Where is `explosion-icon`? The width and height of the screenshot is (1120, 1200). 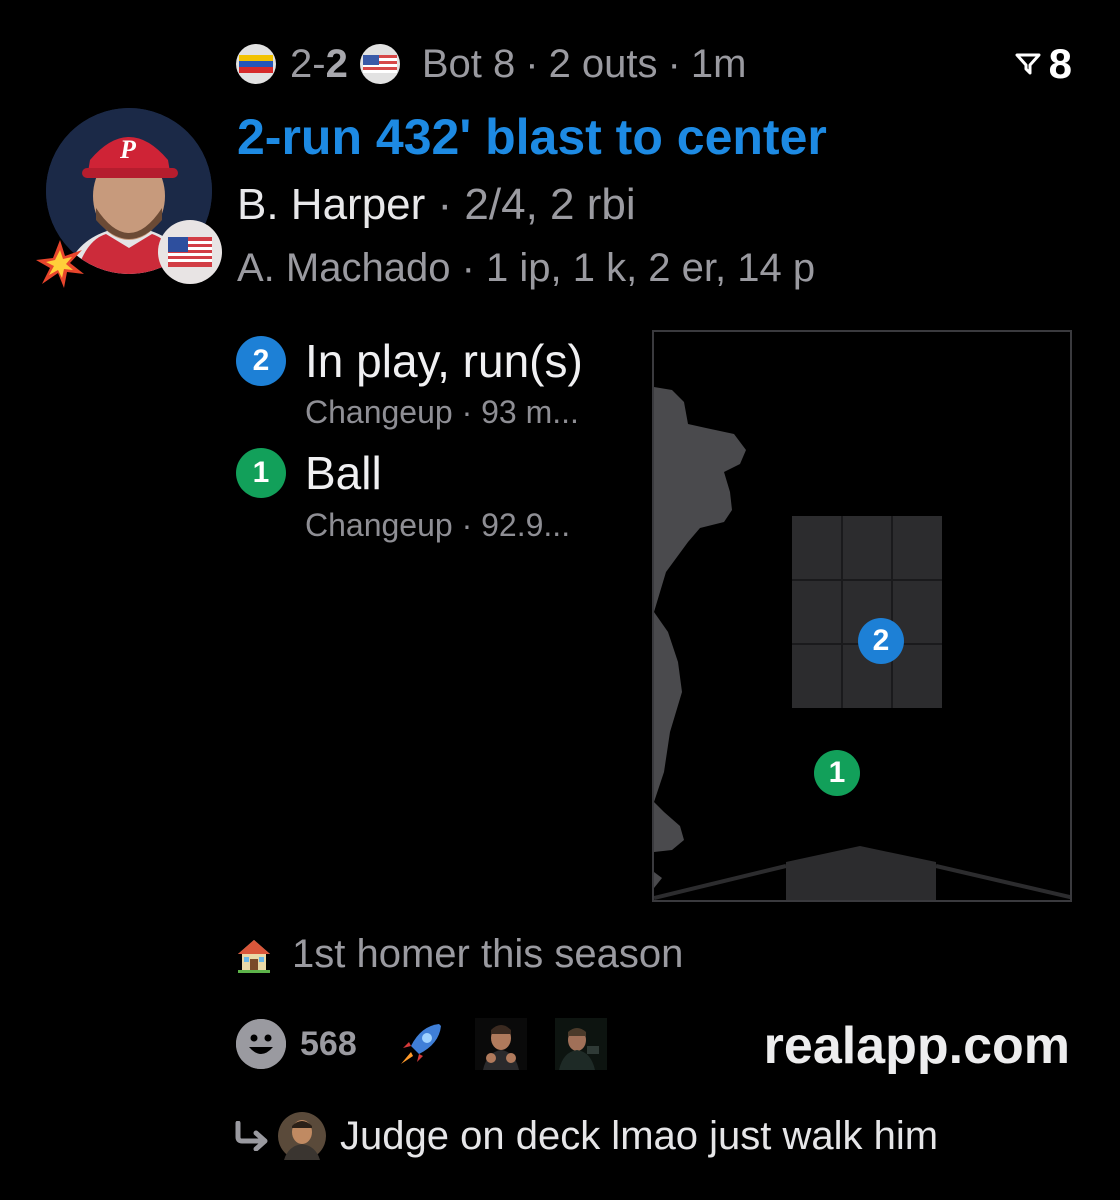
explosion-icon is located at coordinates (60, 264).